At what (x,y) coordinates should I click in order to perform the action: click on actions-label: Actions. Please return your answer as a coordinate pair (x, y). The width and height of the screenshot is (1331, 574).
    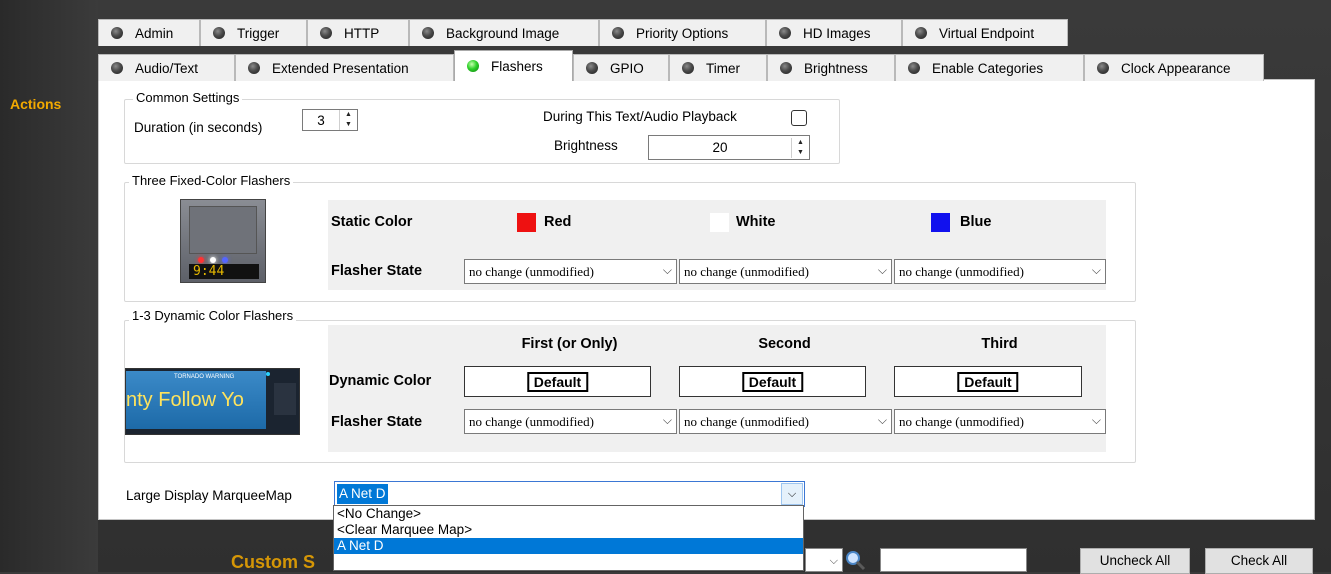
    Looking at the image, I should click on (36, 104).